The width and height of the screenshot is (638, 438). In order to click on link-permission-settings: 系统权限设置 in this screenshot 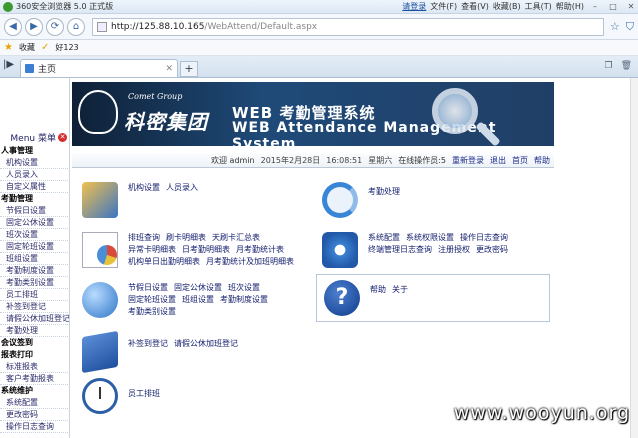, I will do `click(430, 237)`.